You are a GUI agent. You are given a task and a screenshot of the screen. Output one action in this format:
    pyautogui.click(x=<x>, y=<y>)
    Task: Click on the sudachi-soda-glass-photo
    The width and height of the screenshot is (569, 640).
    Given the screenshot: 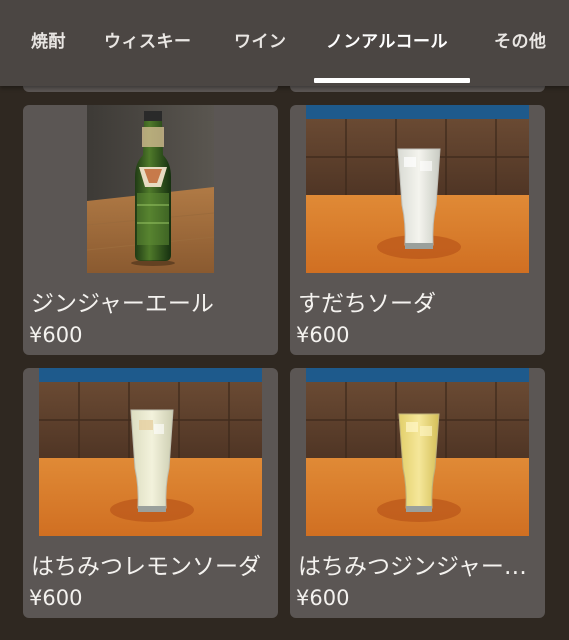 What is the action you would take?
    pyautogui.click(x=417, y=189)
    